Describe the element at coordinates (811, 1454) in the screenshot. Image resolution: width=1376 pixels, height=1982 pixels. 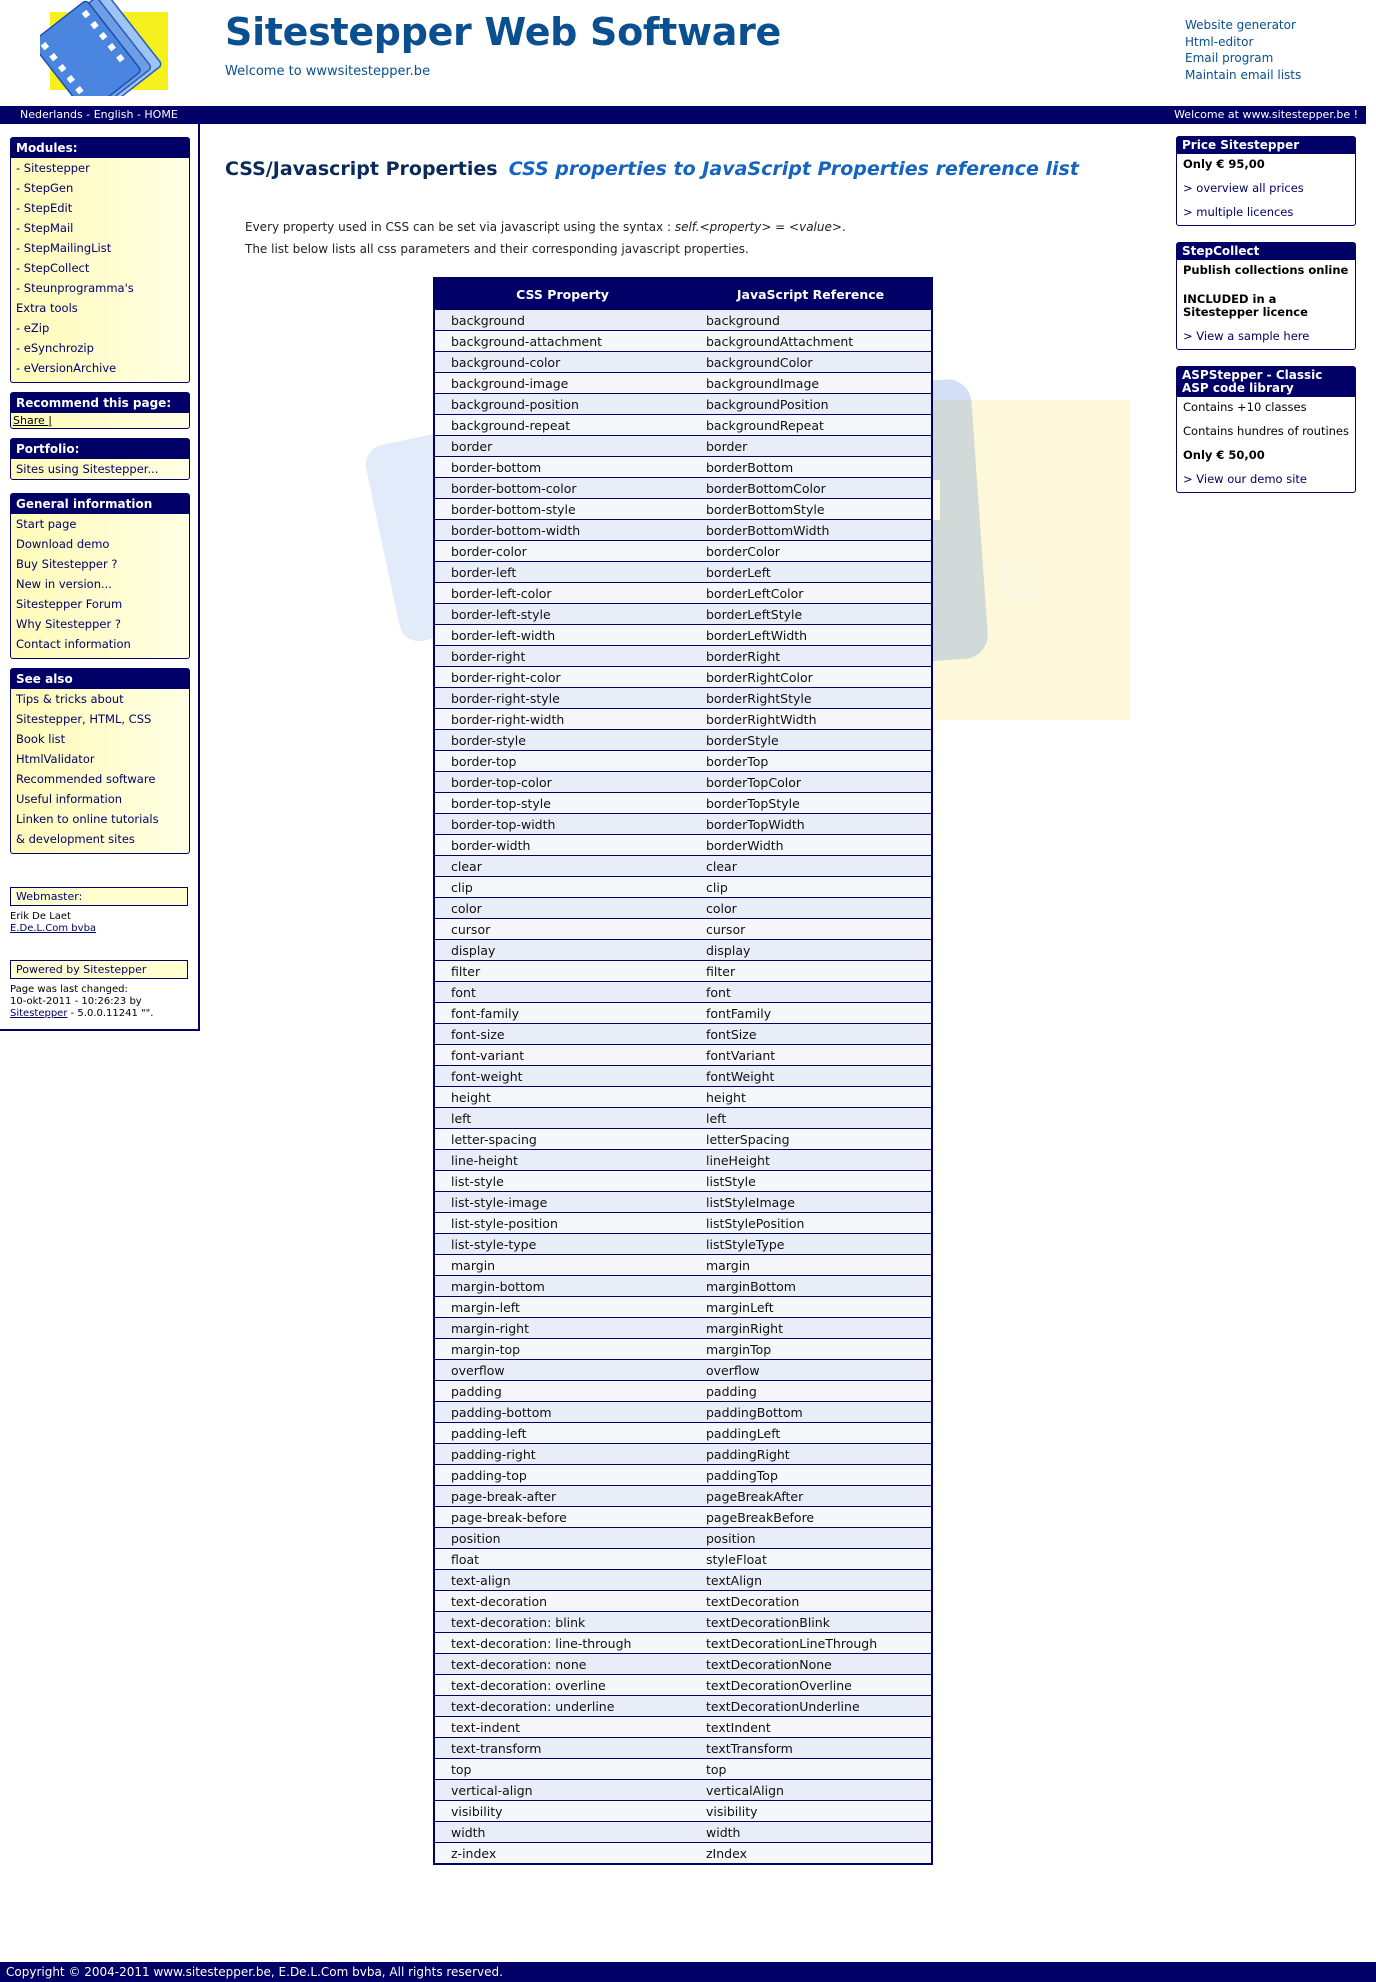
I see `js-reference-cell: paddingRight` at that location.